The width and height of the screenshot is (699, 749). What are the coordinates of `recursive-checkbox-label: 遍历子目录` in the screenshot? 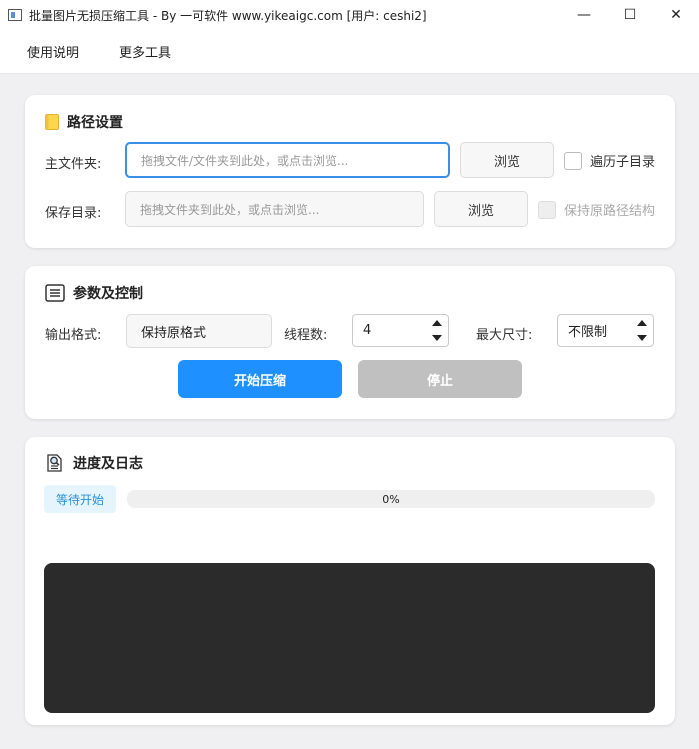 It's located at (623, 162).